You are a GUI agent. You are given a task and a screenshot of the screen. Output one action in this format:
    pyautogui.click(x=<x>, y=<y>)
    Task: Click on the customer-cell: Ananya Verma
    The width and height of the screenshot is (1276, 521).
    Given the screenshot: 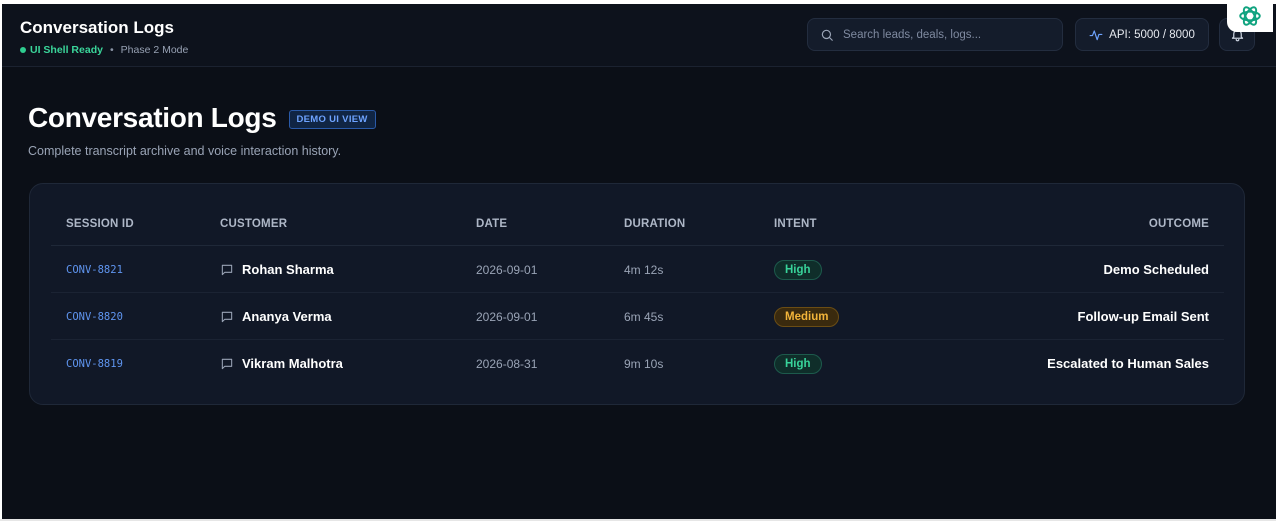 What is the action you would take?
    pyautogui.click(x=276, y=316)
    